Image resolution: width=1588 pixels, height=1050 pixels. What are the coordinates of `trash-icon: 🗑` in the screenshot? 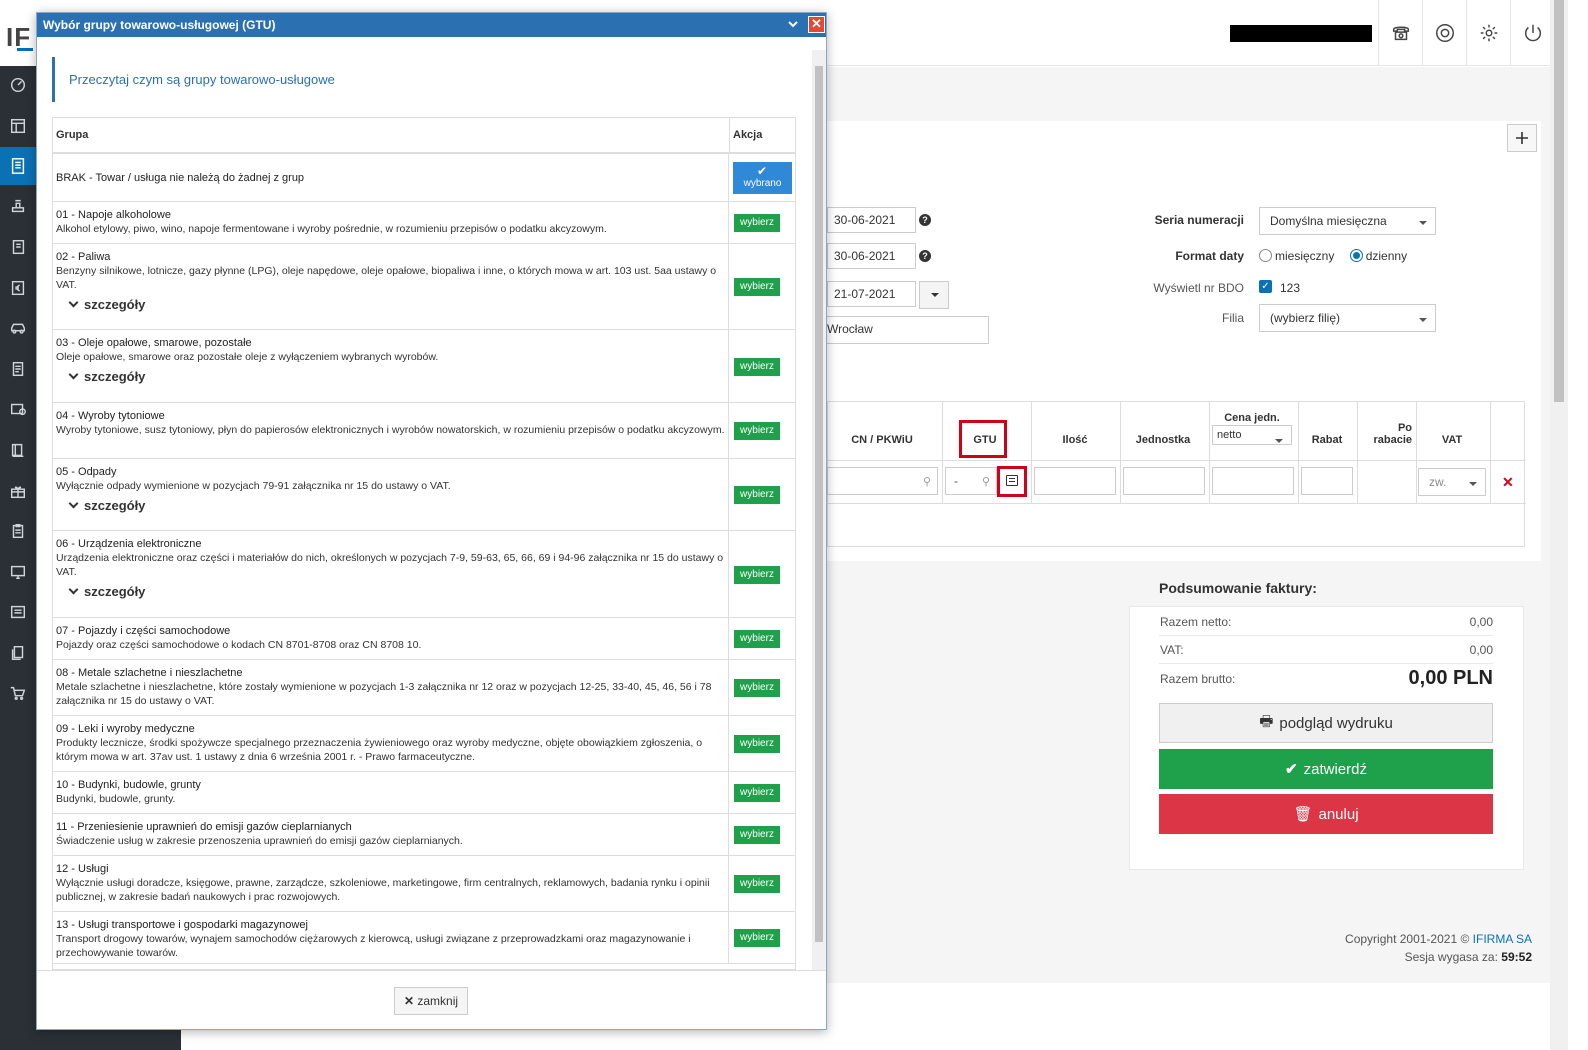 It's located at (1303, 814).